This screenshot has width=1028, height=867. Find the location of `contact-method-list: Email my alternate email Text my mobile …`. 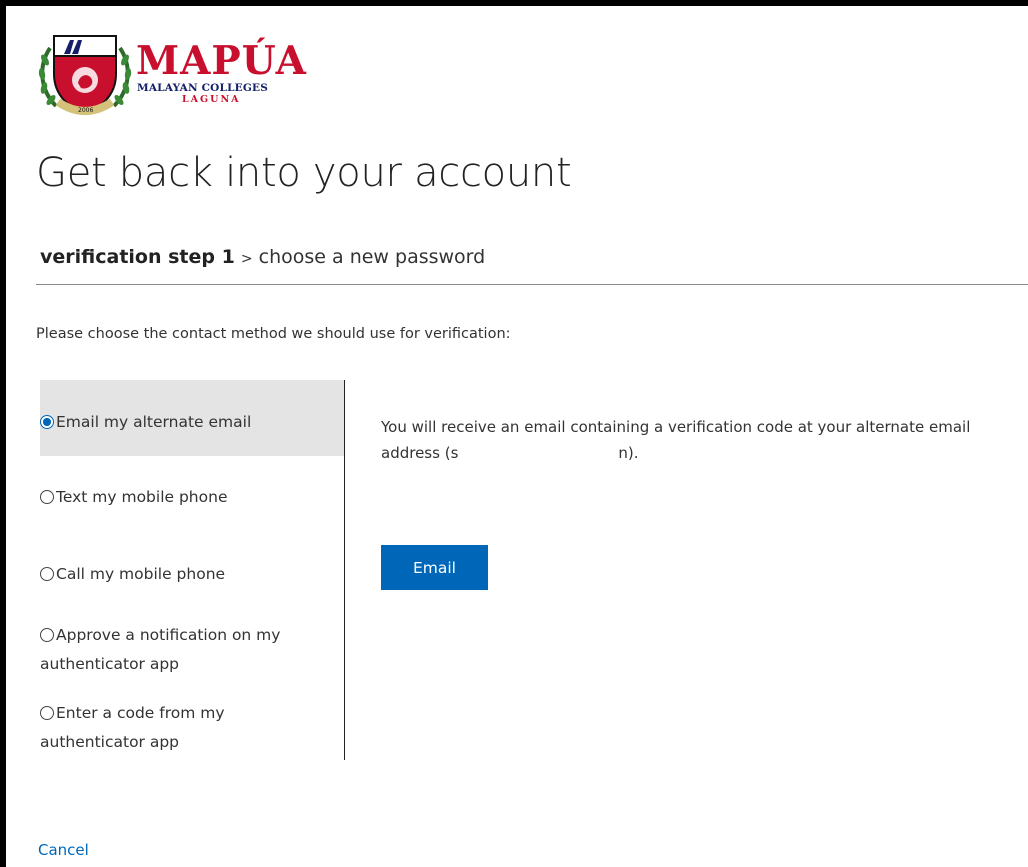

contact-method-list: Email my alternate email Text my mobile … is located at coordinates (192, 570).